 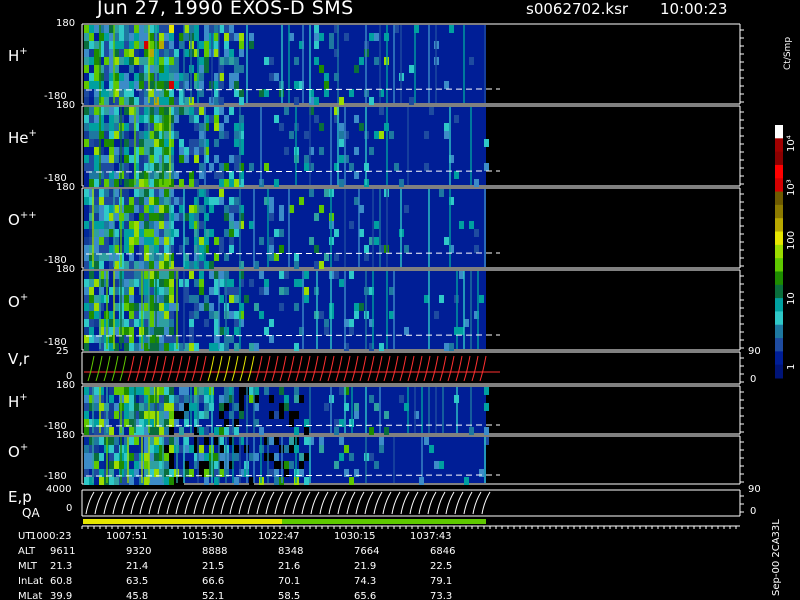 I want to click on table-cell: 21.5, so click(x=213, y=566).